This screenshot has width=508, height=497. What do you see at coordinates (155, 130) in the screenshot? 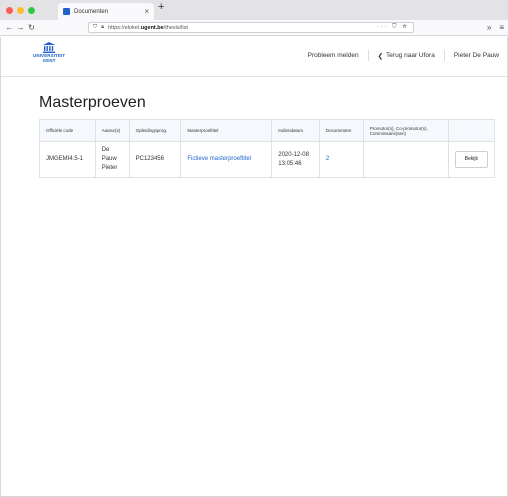
I see `column-header-program: Opleidingsprog.` at bounding box center [155, 130].